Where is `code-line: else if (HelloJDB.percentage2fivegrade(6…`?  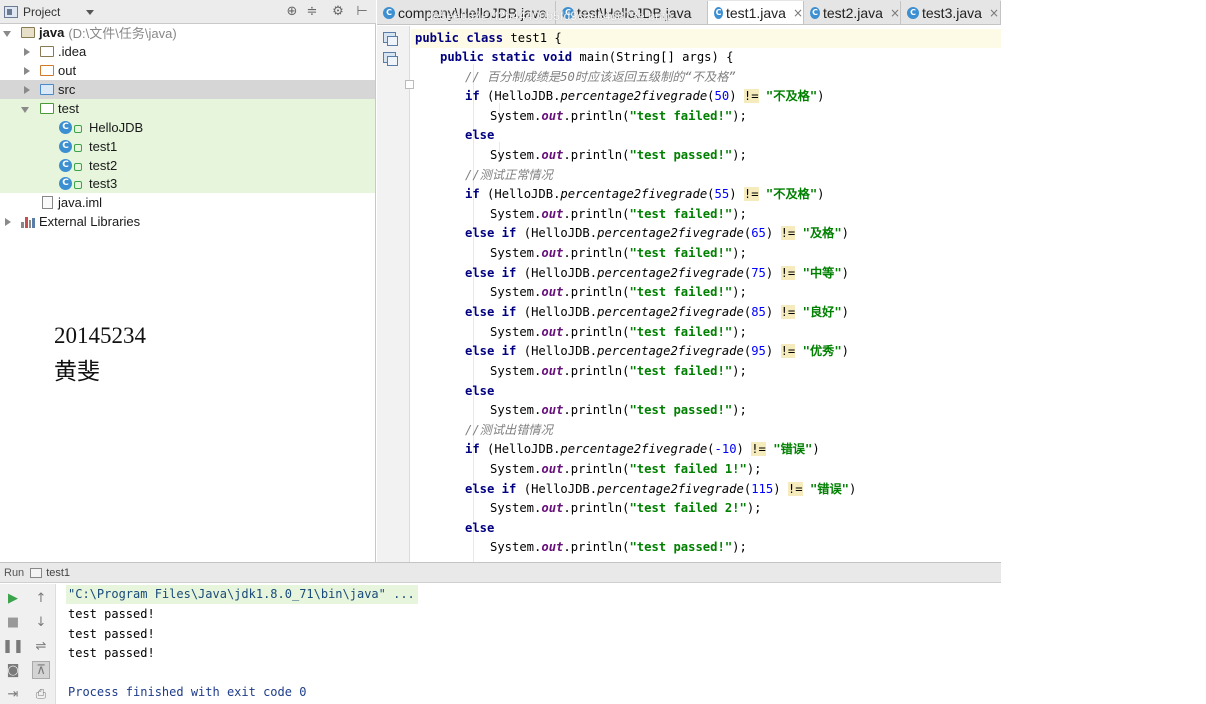
code-line: else if (HelloJDB.percentage2fivegrade(6… is located at coordinates (657, 233).